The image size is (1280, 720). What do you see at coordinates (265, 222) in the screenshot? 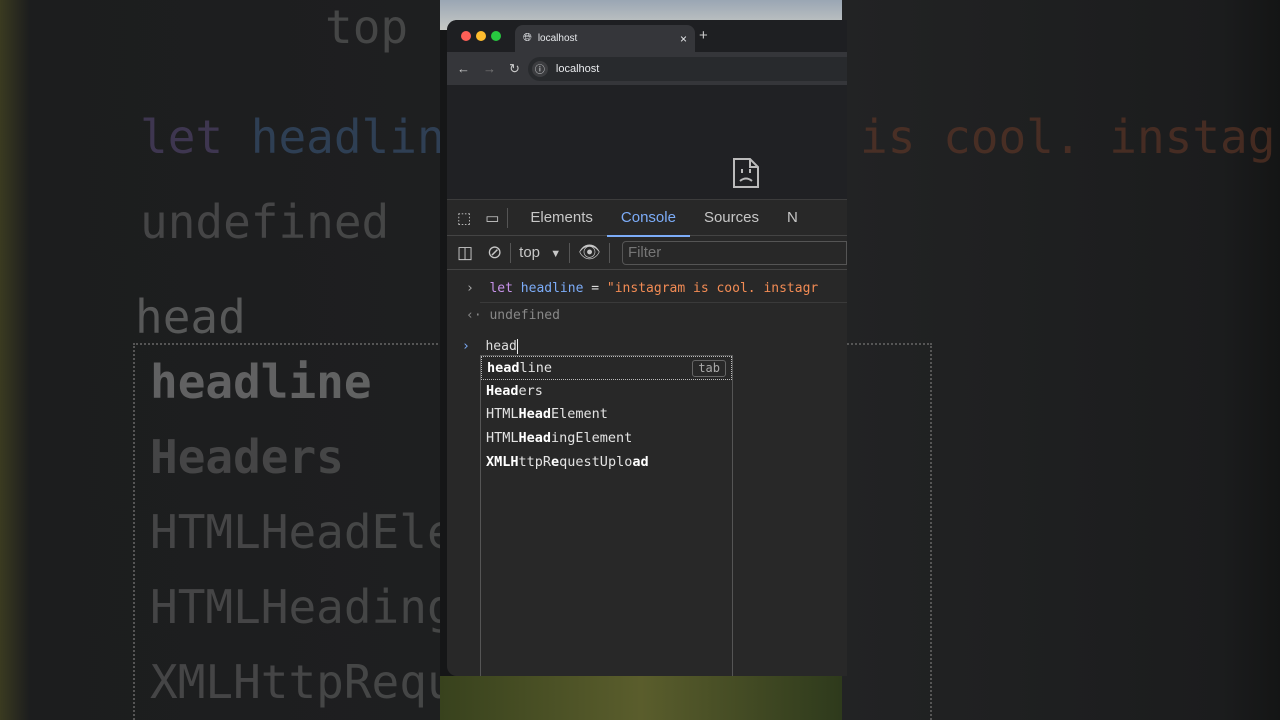
I see `echo-undefined: undefined` at bounding box center [265, 222].